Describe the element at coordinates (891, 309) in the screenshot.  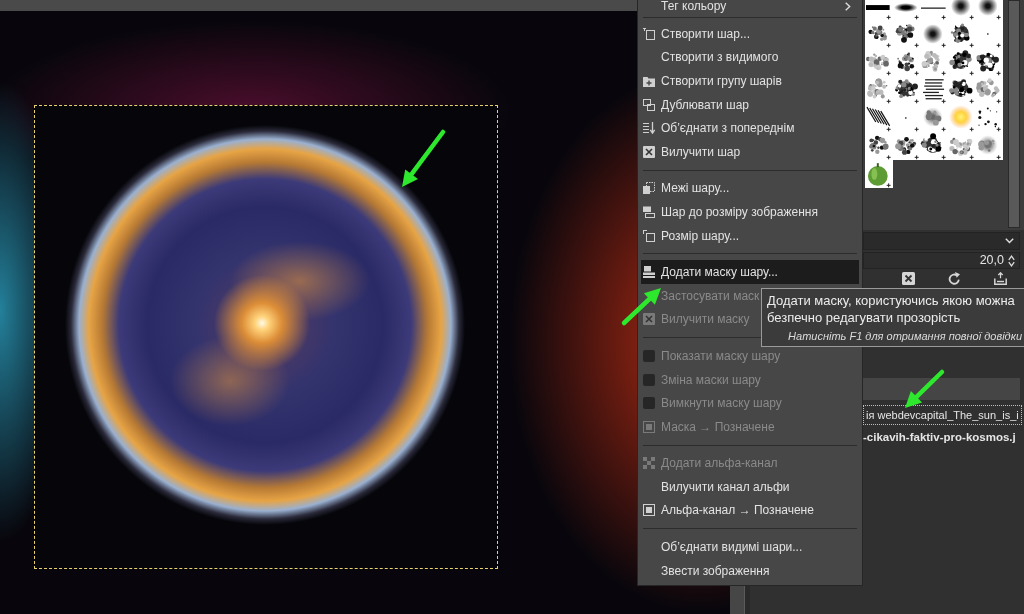
I see `tooltip-text: Додати маску, користуючись якою можна безпечно редагувати прозорість` at that location.